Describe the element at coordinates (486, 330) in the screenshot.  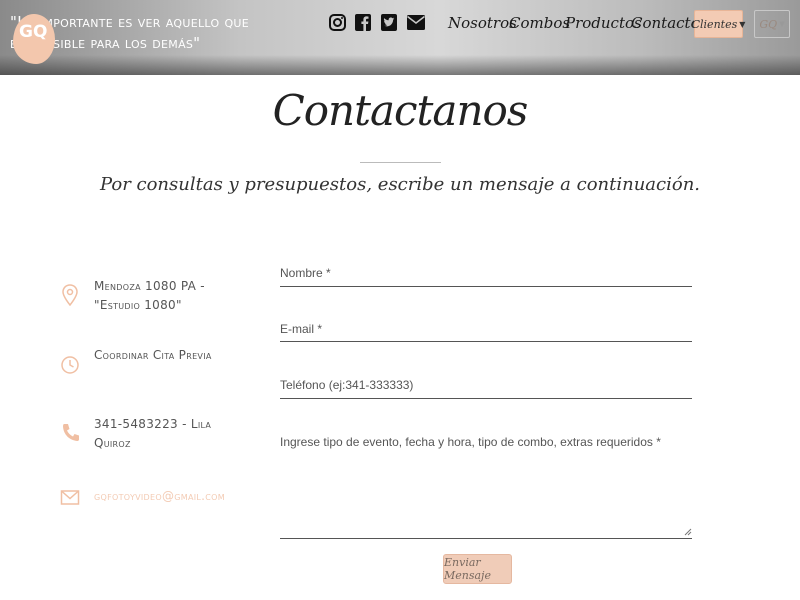
I see `email-field: E-mail *` at that location.